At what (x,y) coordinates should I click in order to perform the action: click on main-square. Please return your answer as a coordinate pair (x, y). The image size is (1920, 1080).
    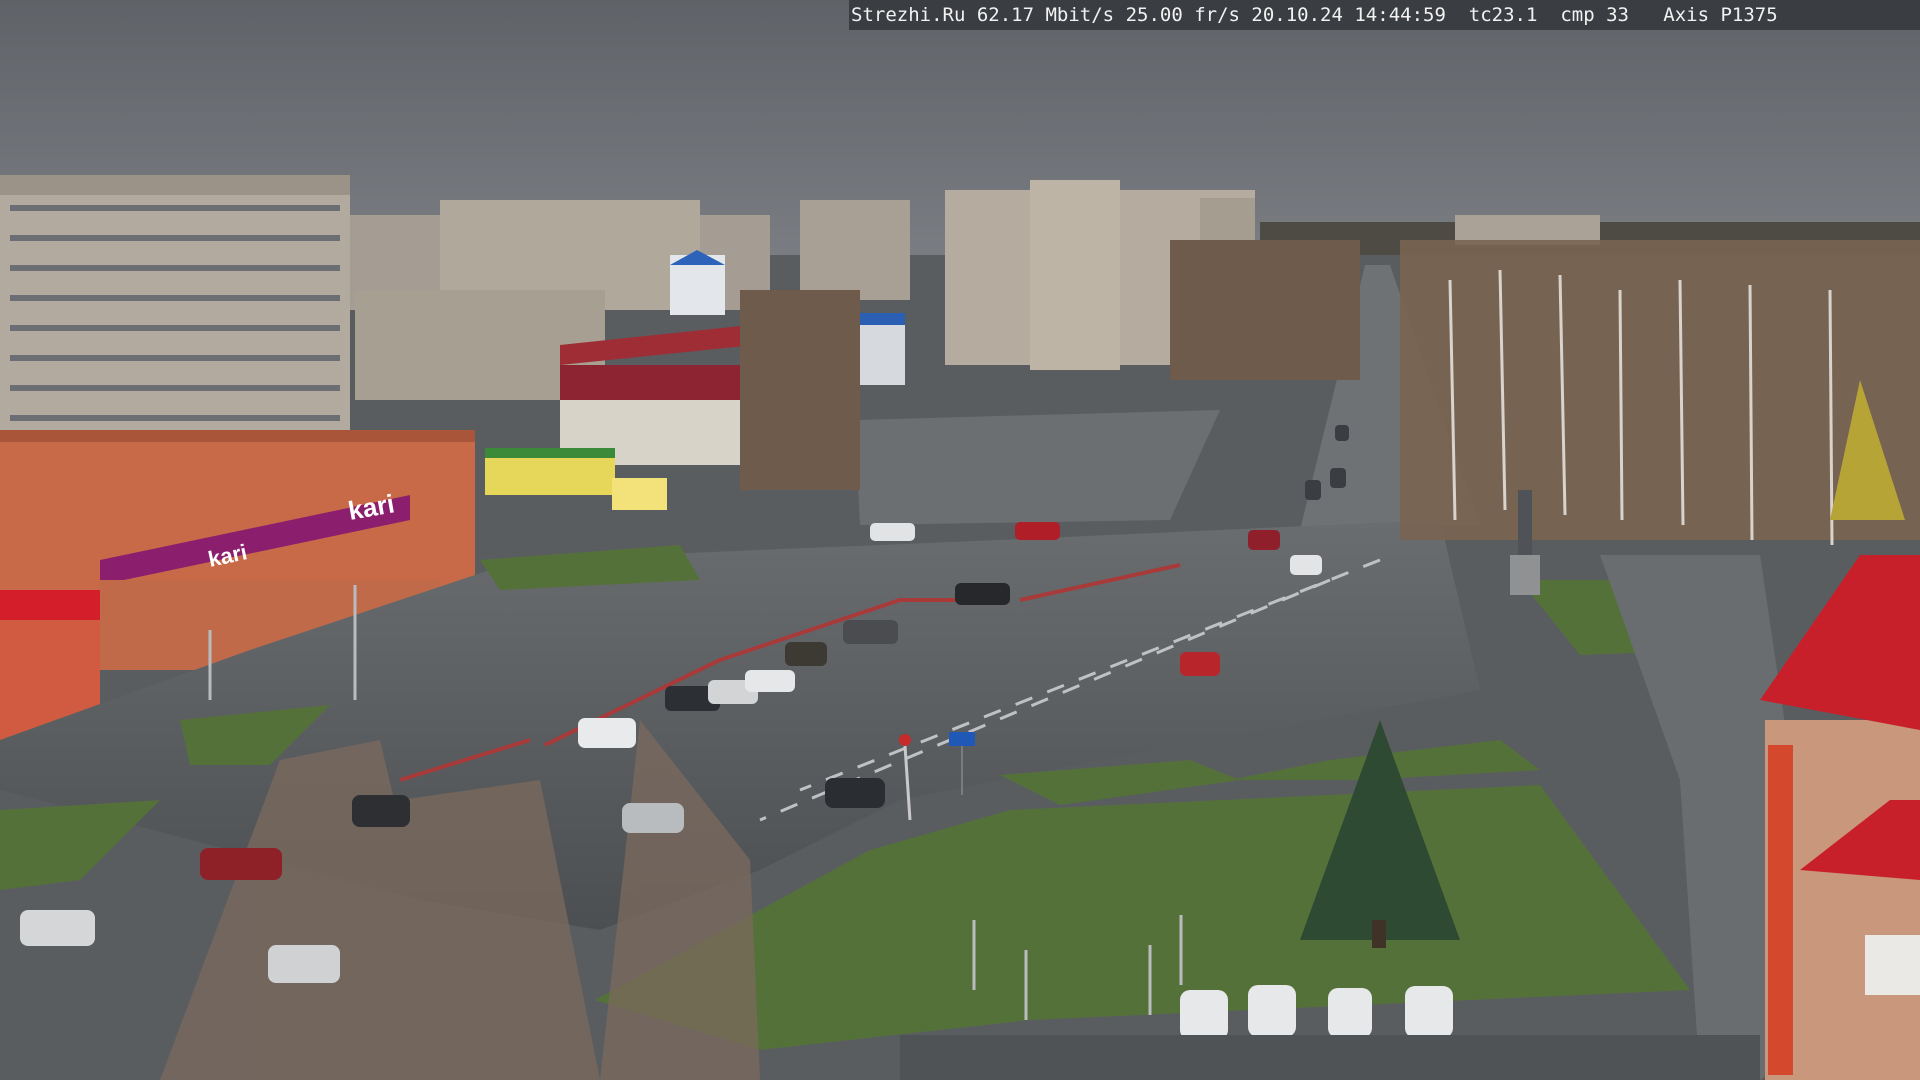
    Looking at the image, I should click on (1037, 467).